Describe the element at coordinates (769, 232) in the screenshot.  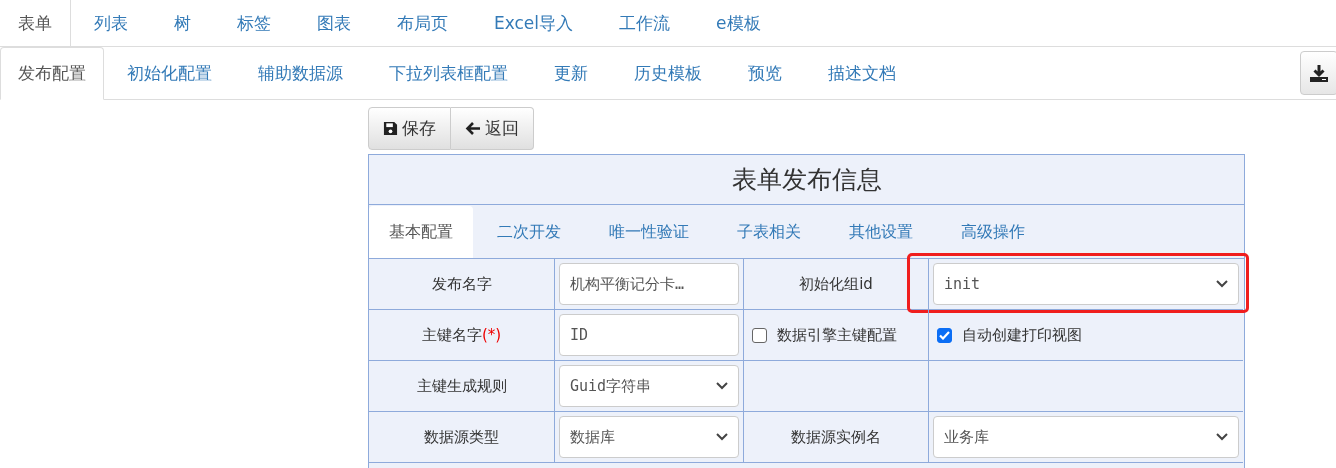
I see `panel-tab: 子表相关` at that location.